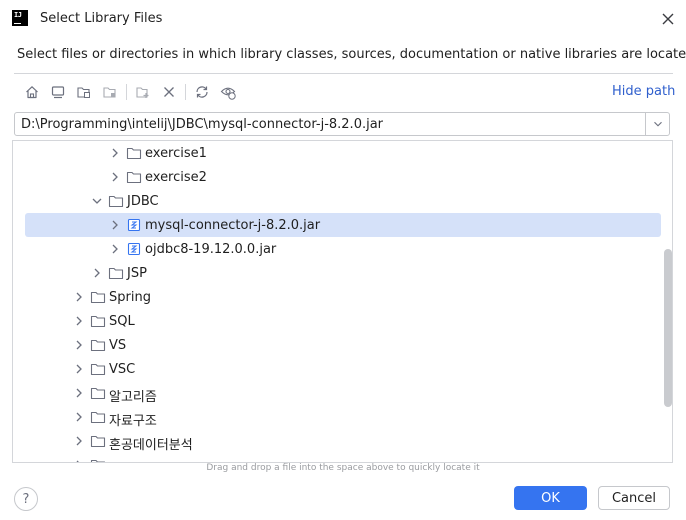  What do you see at coordinates (343, 273) in the screenshot?
I see `tree-row: JSP` at bounding box center [343, 273].